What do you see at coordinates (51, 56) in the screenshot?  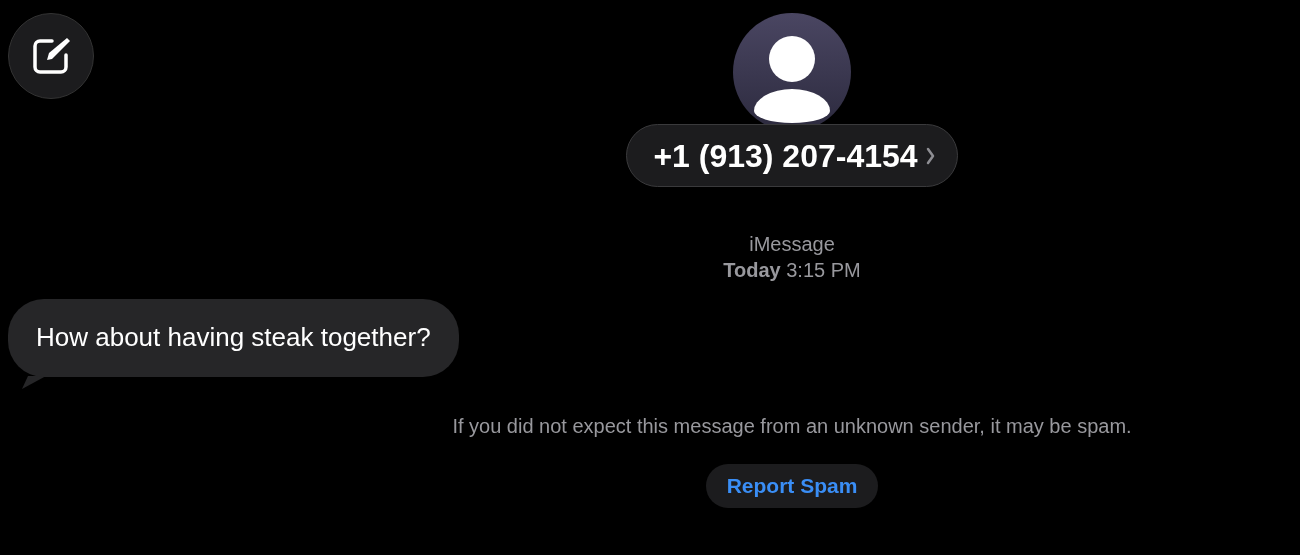 I see `compose-icon` at bounding box center [51, 56].